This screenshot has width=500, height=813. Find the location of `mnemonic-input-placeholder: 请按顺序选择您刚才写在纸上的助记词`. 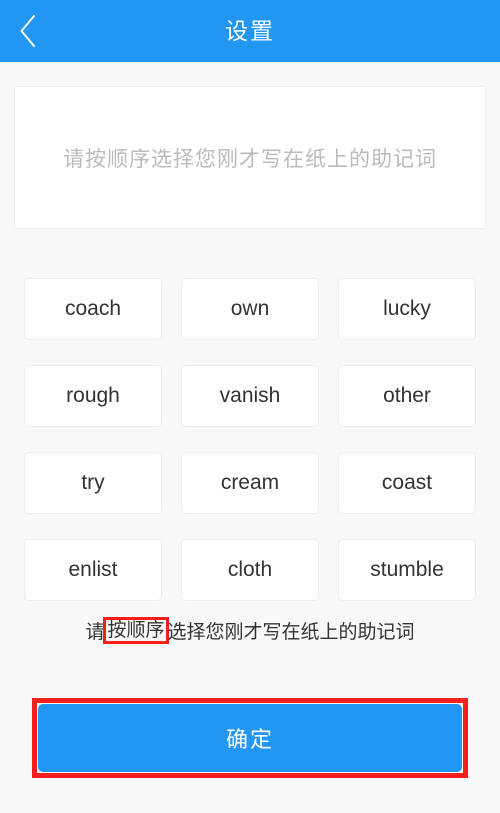

mnemonic-input-placeholder: 请按顺序选择您刚才写在纸上的助记词 is located at coordinates (250, 159).